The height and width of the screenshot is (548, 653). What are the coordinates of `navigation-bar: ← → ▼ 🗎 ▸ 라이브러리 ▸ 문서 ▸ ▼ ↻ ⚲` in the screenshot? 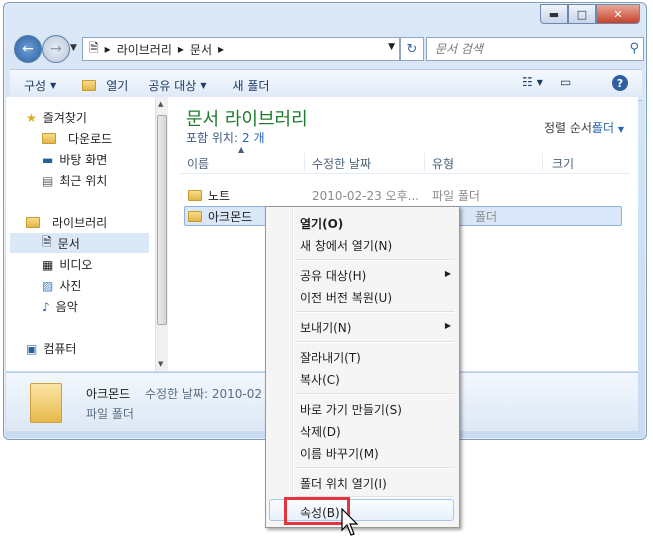 It's located at (327, 49).